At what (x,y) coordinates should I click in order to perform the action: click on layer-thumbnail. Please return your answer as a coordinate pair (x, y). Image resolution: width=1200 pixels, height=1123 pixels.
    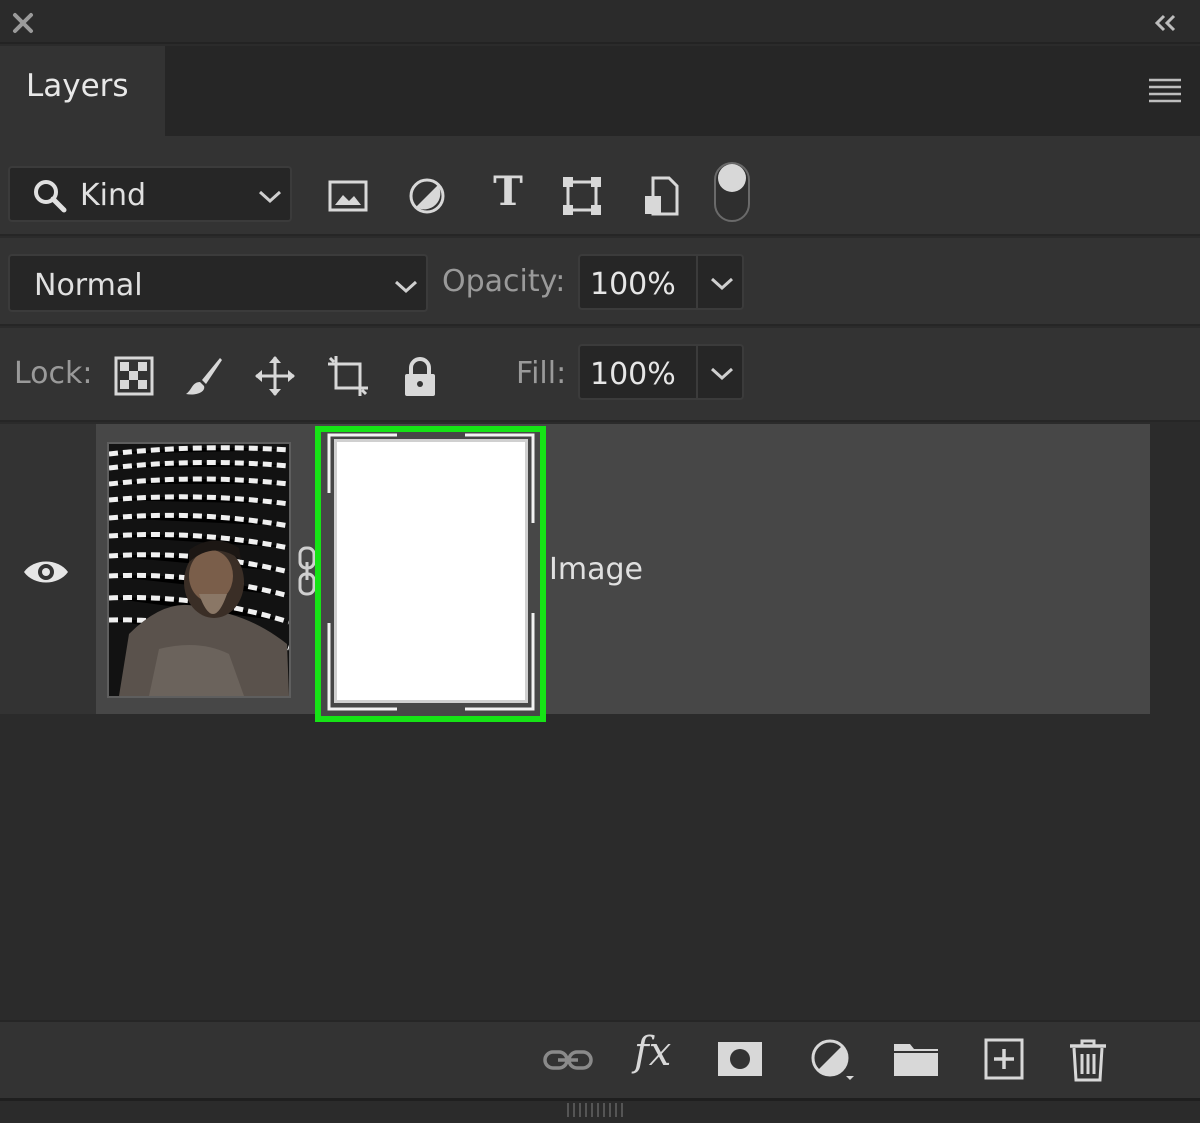
    Looking at the image, I should click on (199, 570).